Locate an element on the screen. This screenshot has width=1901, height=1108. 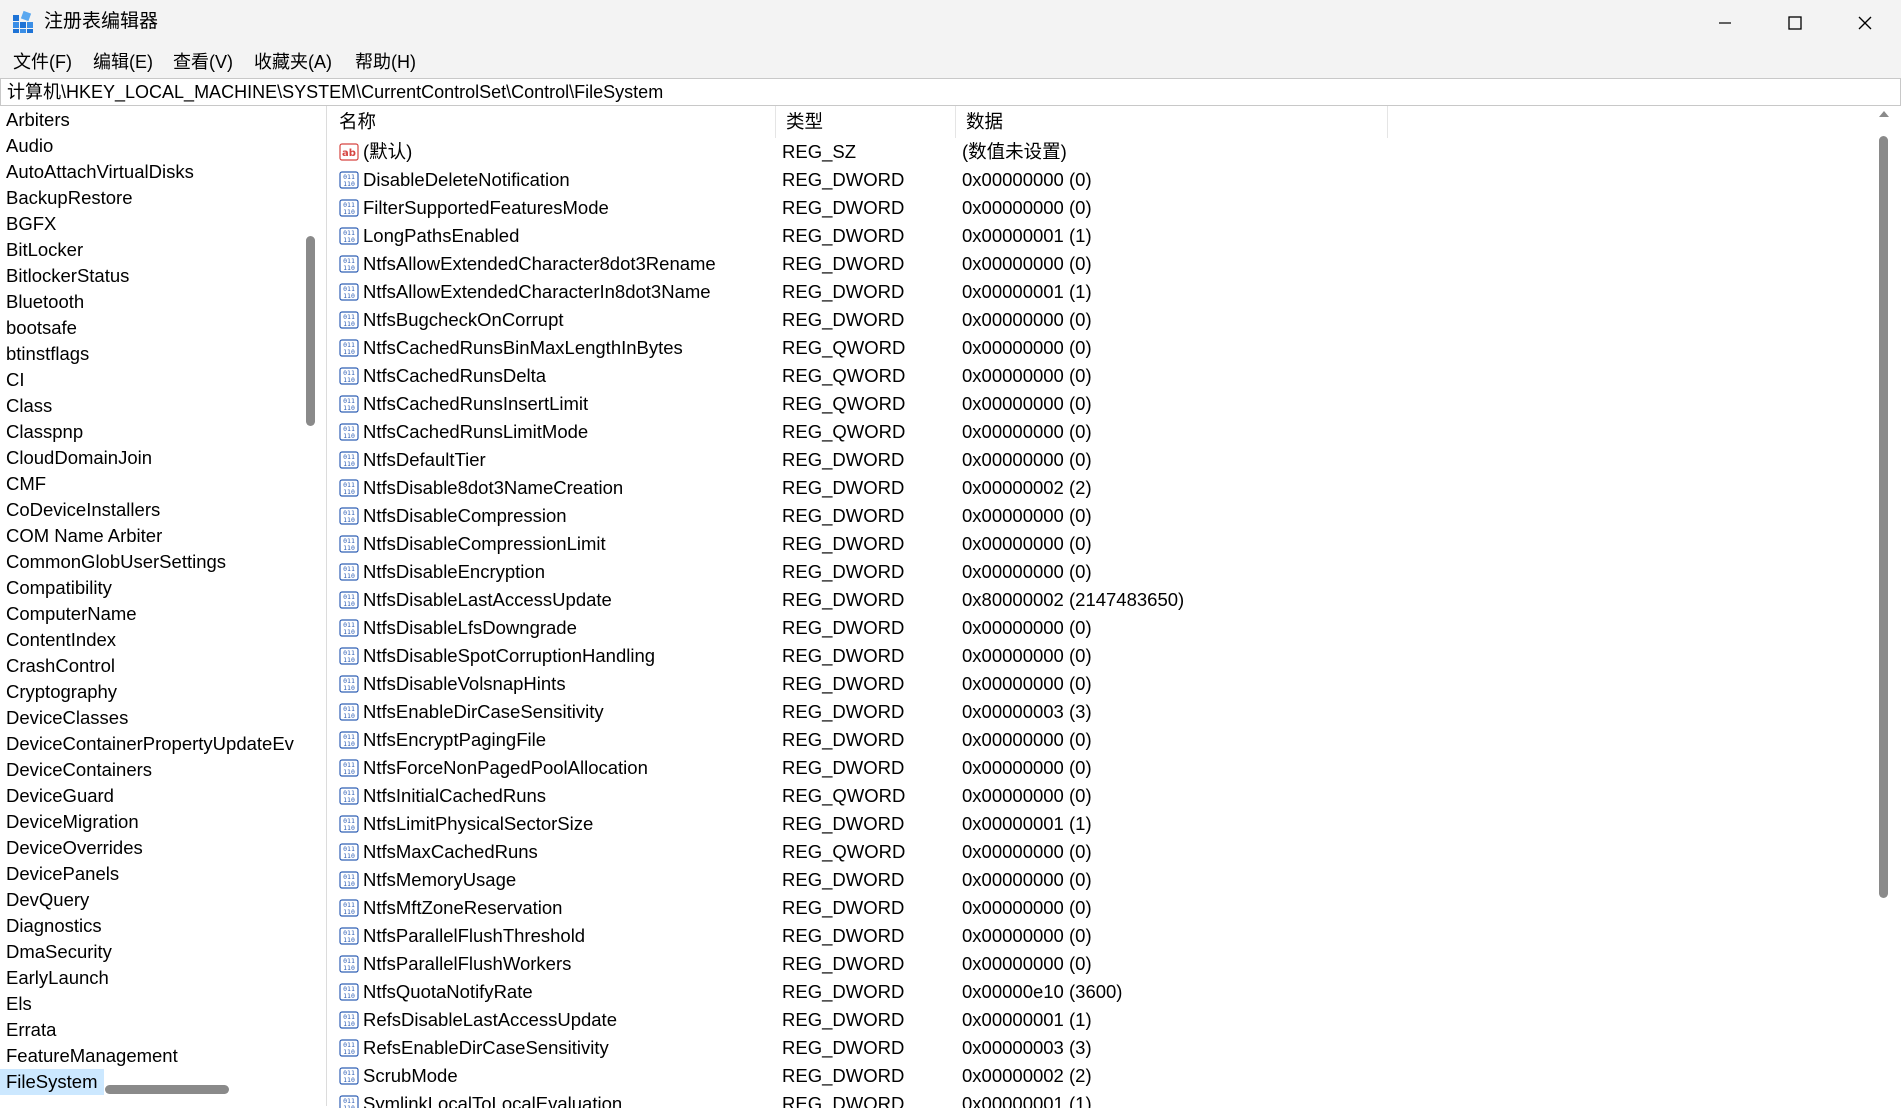
value-row: ab (默认) REG_SZ (数值未设置) is located at coordinates (1103, 152).